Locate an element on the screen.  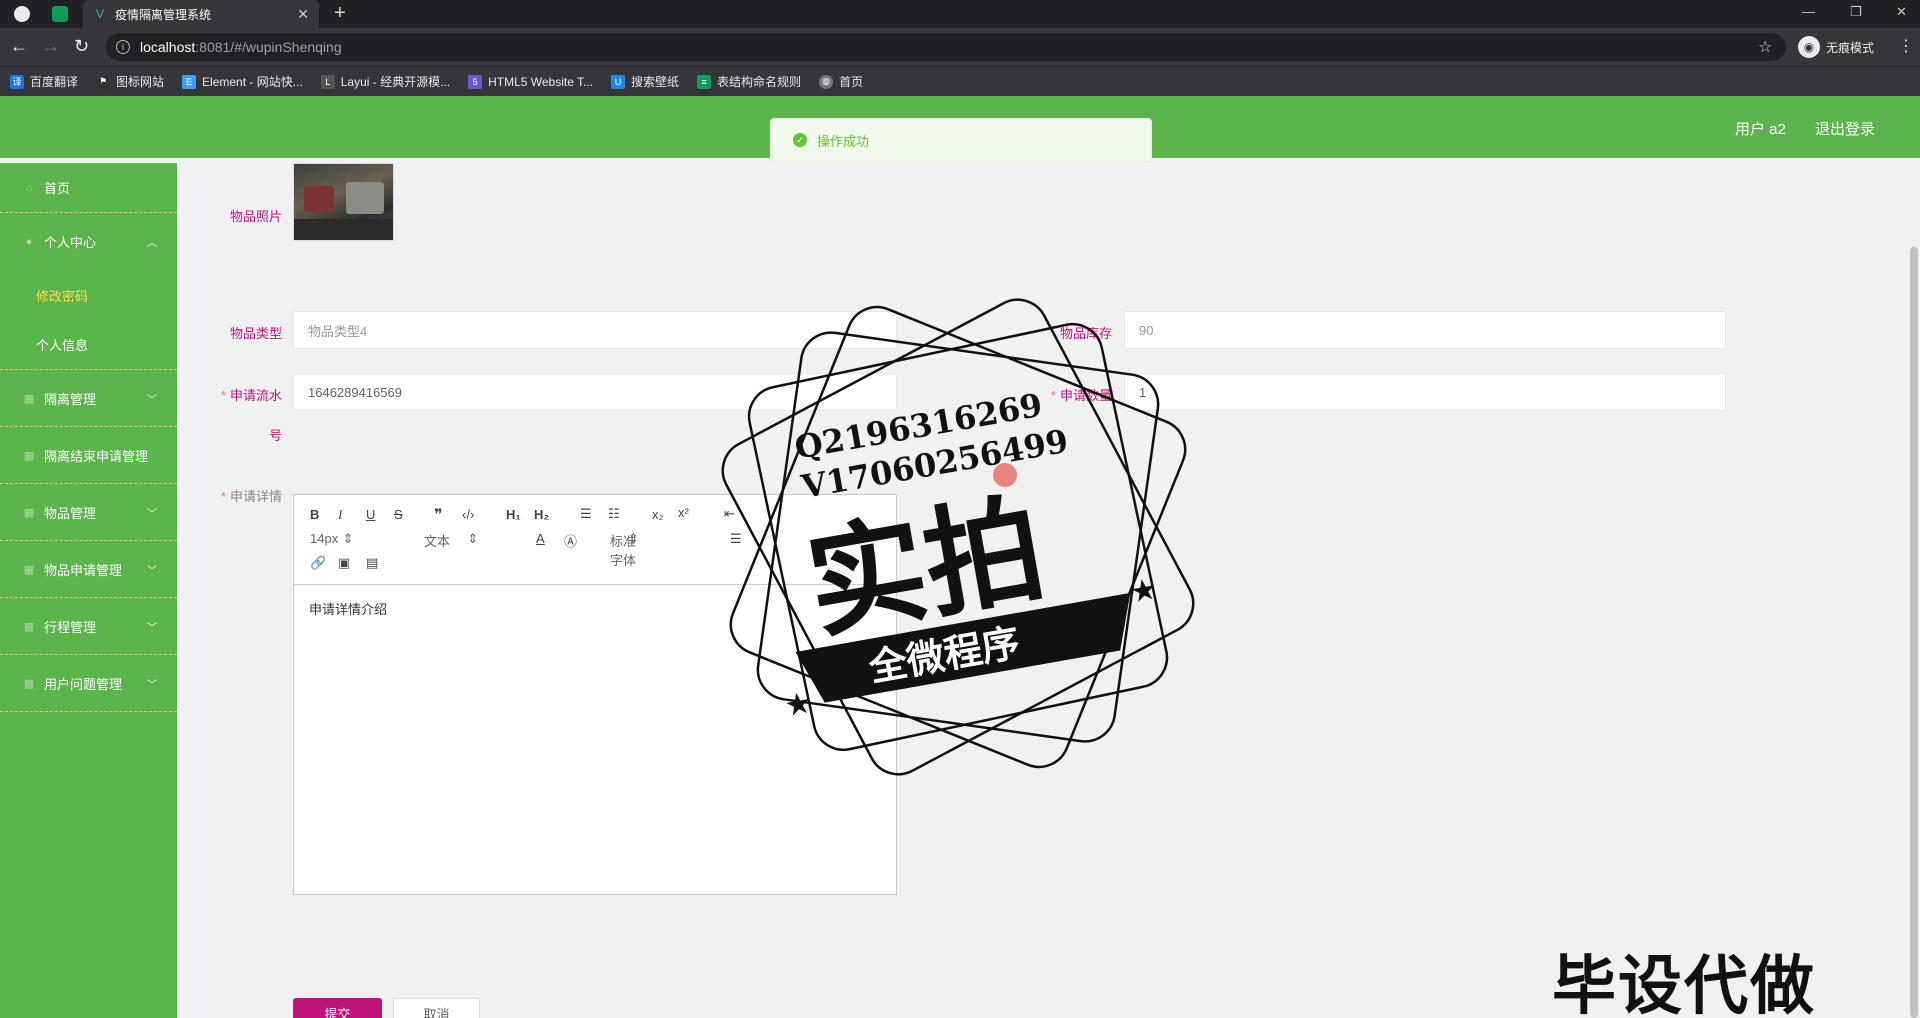
active-tab: V 疫情隔离管理系统 ✕ is located at coordinates (201, 14).